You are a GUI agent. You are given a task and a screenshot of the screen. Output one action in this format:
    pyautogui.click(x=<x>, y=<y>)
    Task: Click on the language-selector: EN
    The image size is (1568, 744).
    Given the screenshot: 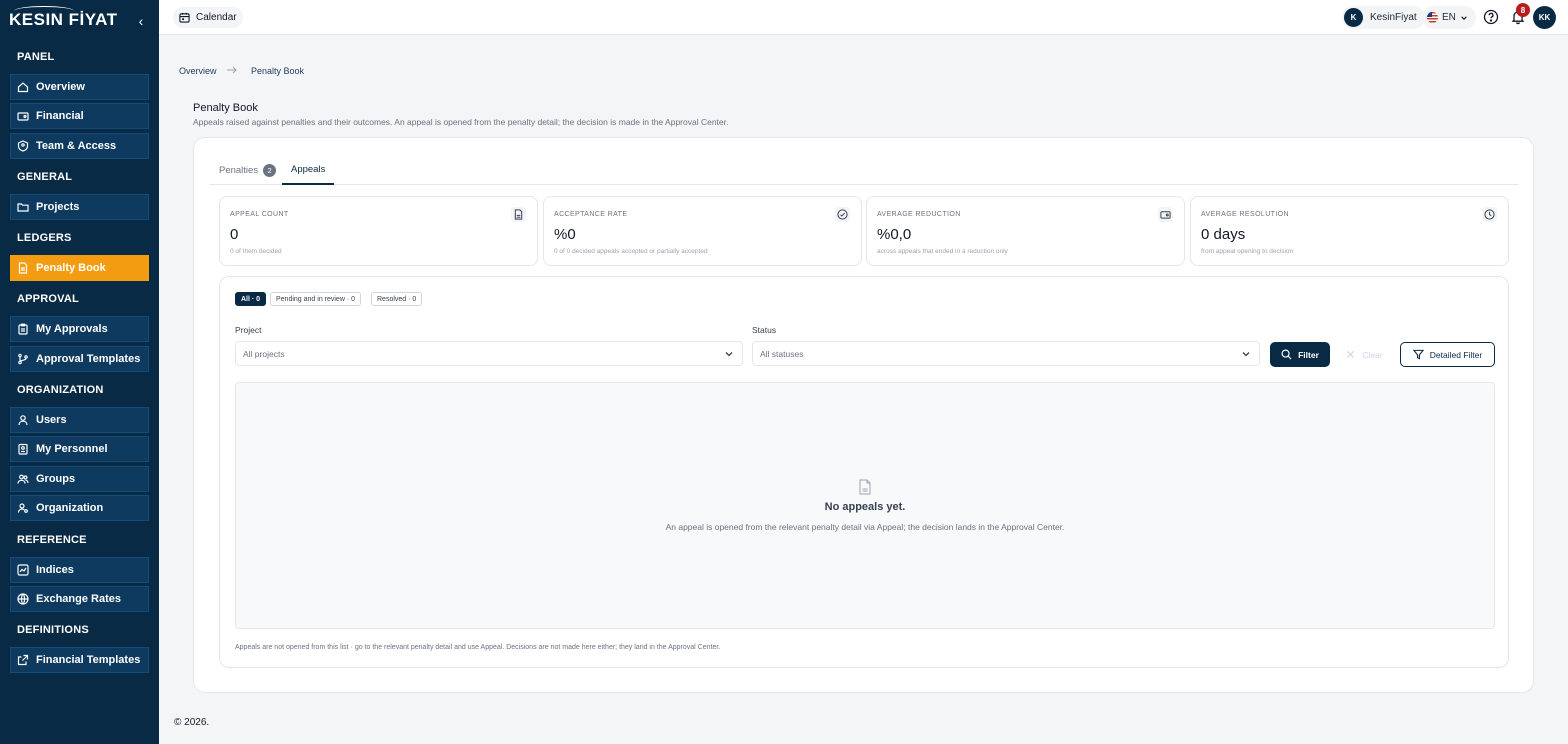 What is the action you would take?
    pyautogui.click(x=1449, y=17)
    